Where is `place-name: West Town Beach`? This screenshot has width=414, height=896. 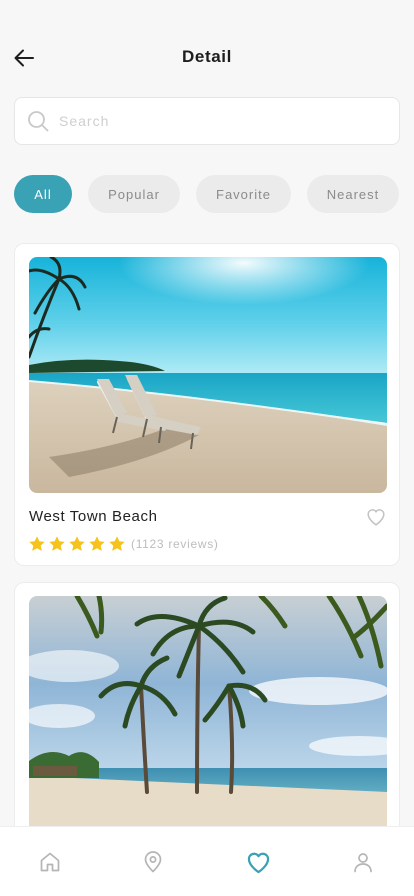
place-name: West Town Beach is located at coordinates (93, 516).